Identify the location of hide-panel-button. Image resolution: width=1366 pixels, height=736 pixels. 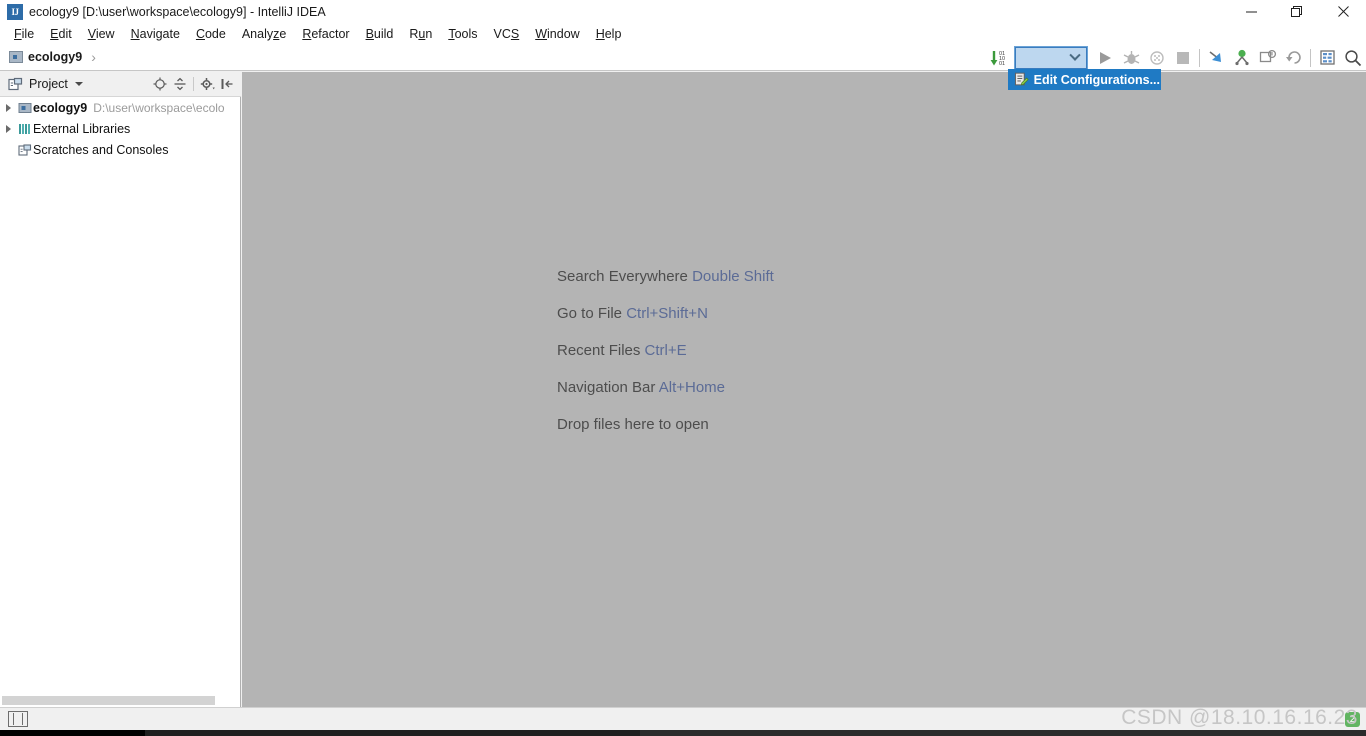
(227, 84).